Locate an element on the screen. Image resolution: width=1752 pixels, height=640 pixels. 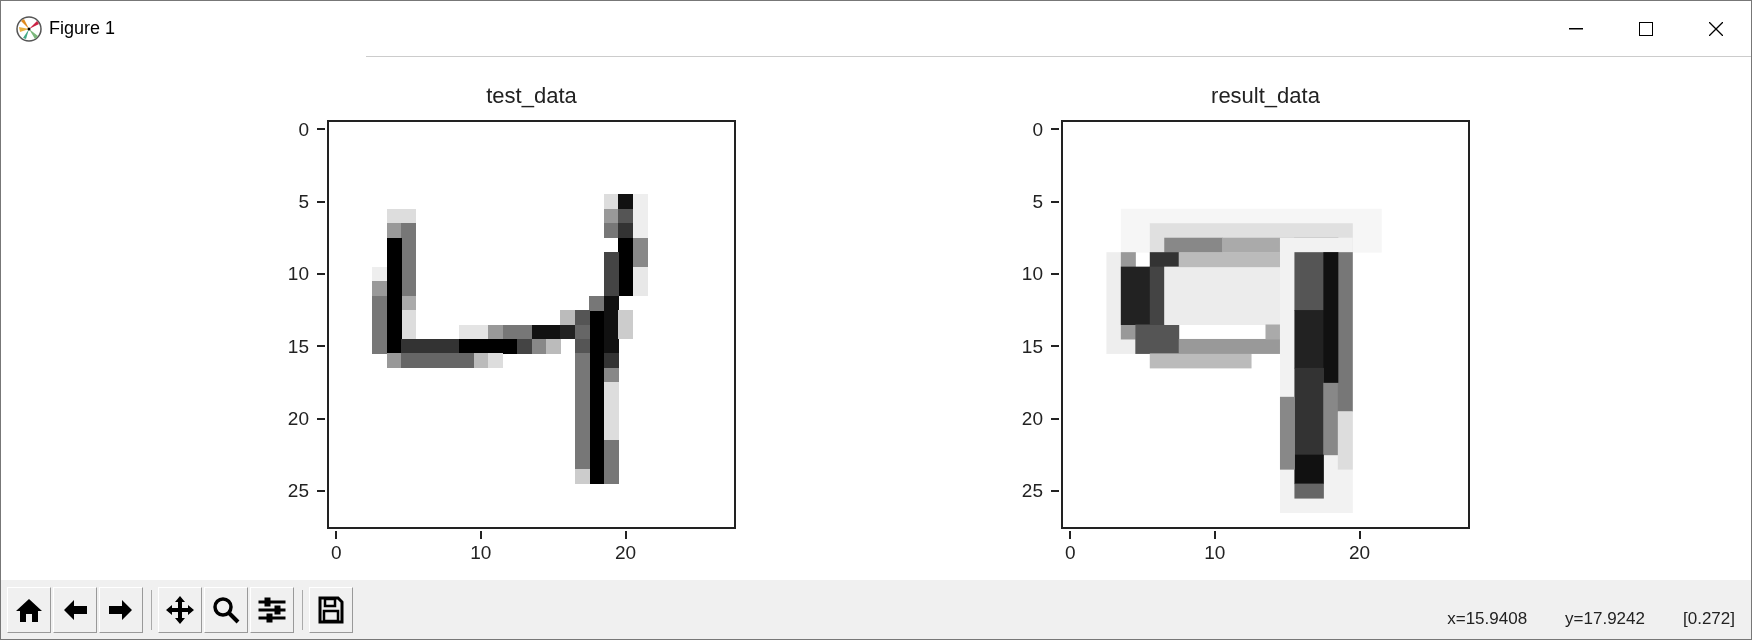
sliders-icon is located at coordinates (272, 609).